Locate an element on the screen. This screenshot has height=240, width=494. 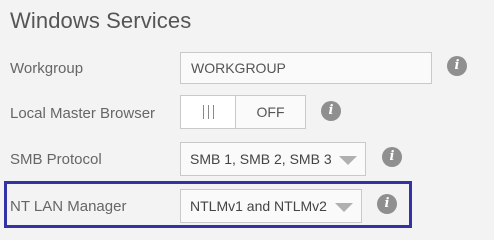
workgroup-info-icon: i is located at coordinates (457, 66).